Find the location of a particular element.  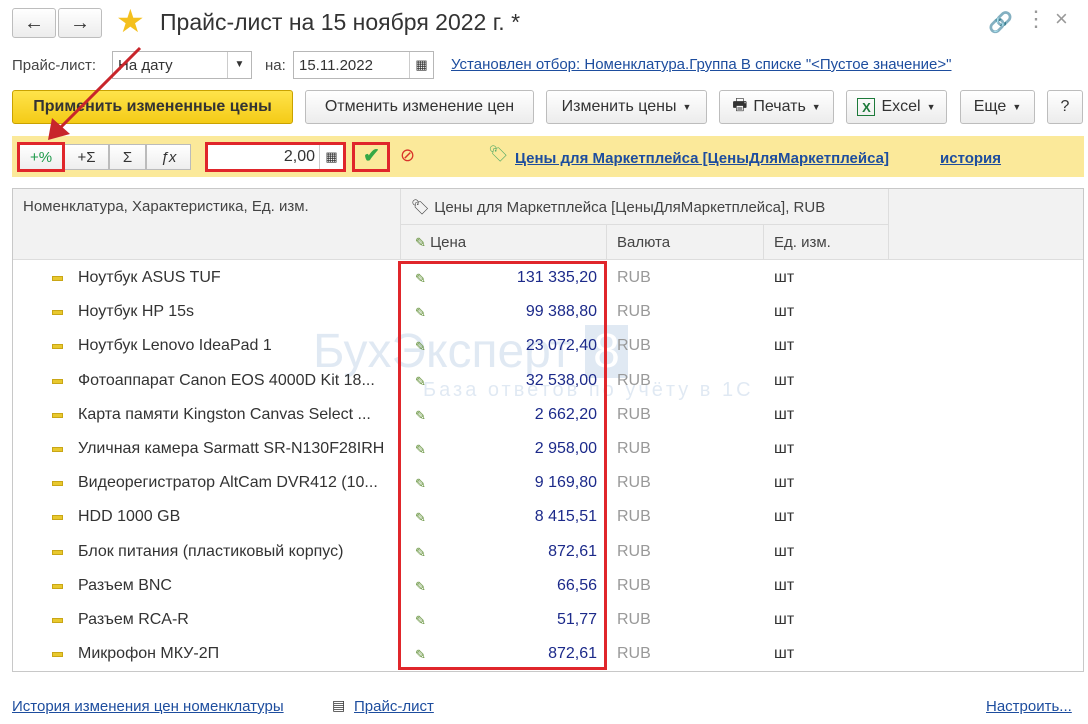

highlight-price-column is located at coordinates (502, 465).